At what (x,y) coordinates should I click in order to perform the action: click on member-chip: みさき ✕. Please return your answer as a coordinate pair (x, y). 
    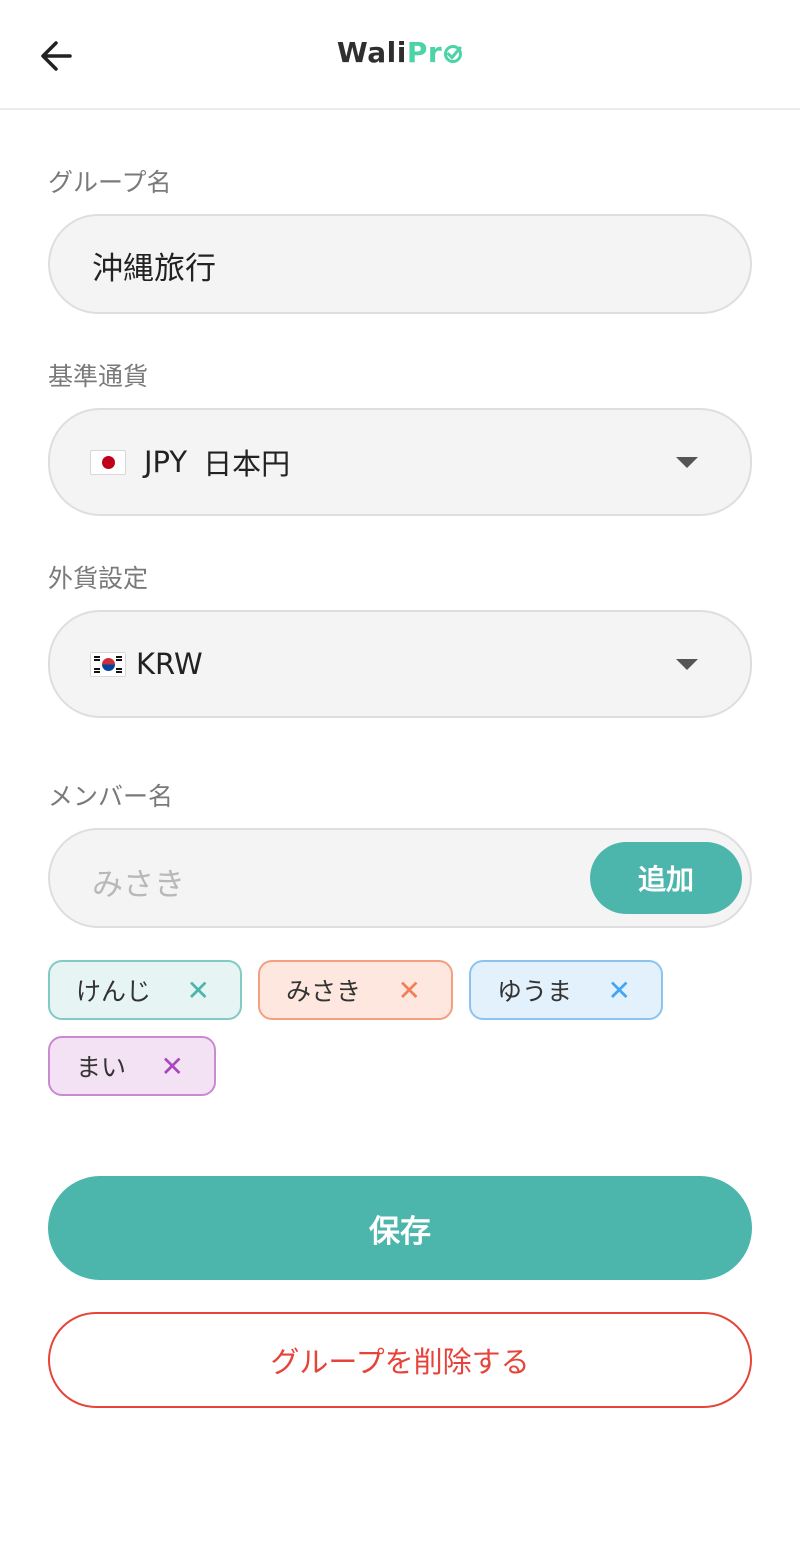
    Looking at the image, I should click on (355, 990).